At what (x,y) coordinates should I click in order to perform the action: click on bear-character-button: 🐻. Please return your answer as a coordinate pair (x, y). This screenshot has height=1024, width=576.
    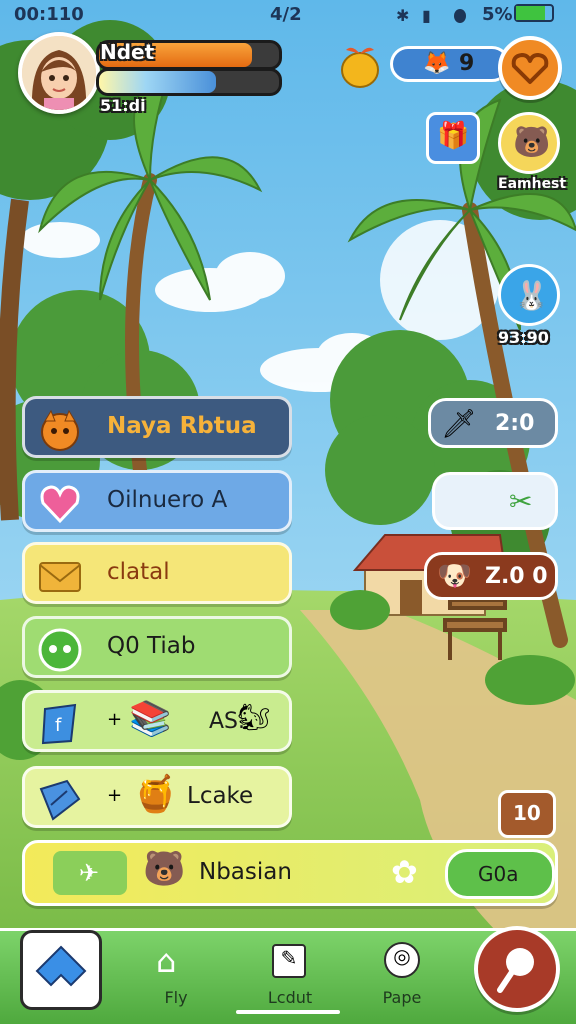
    Looking at the image, I should click on (529, 143).